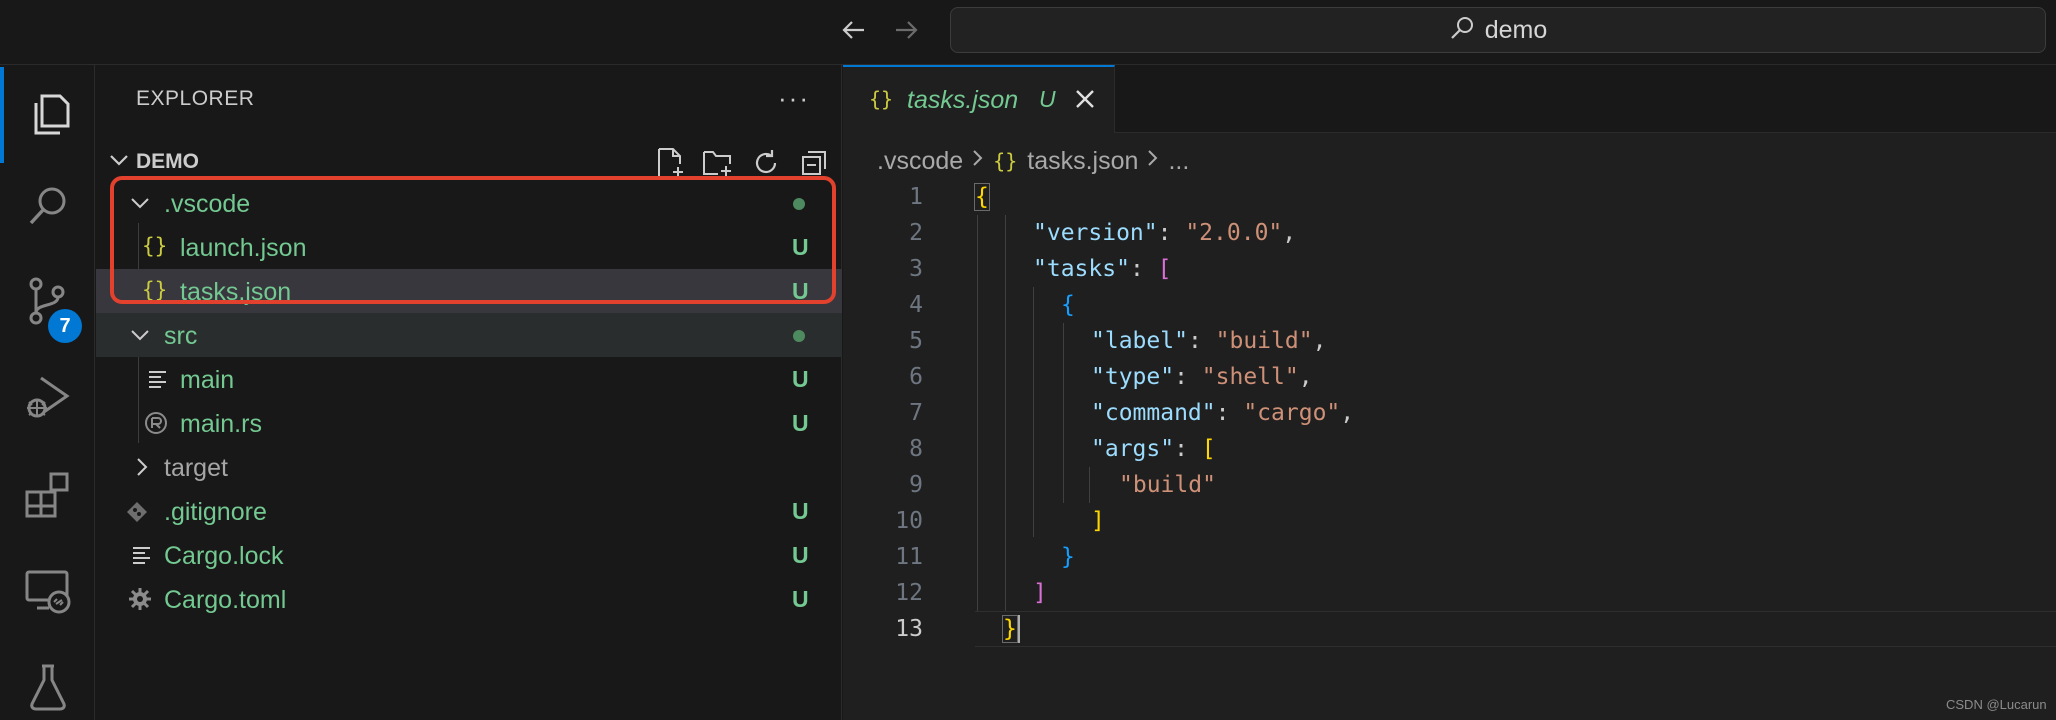 The width and height of the screenshot is (2056, 720). I want to click on code-line: 11 }, so click(1449, 557).